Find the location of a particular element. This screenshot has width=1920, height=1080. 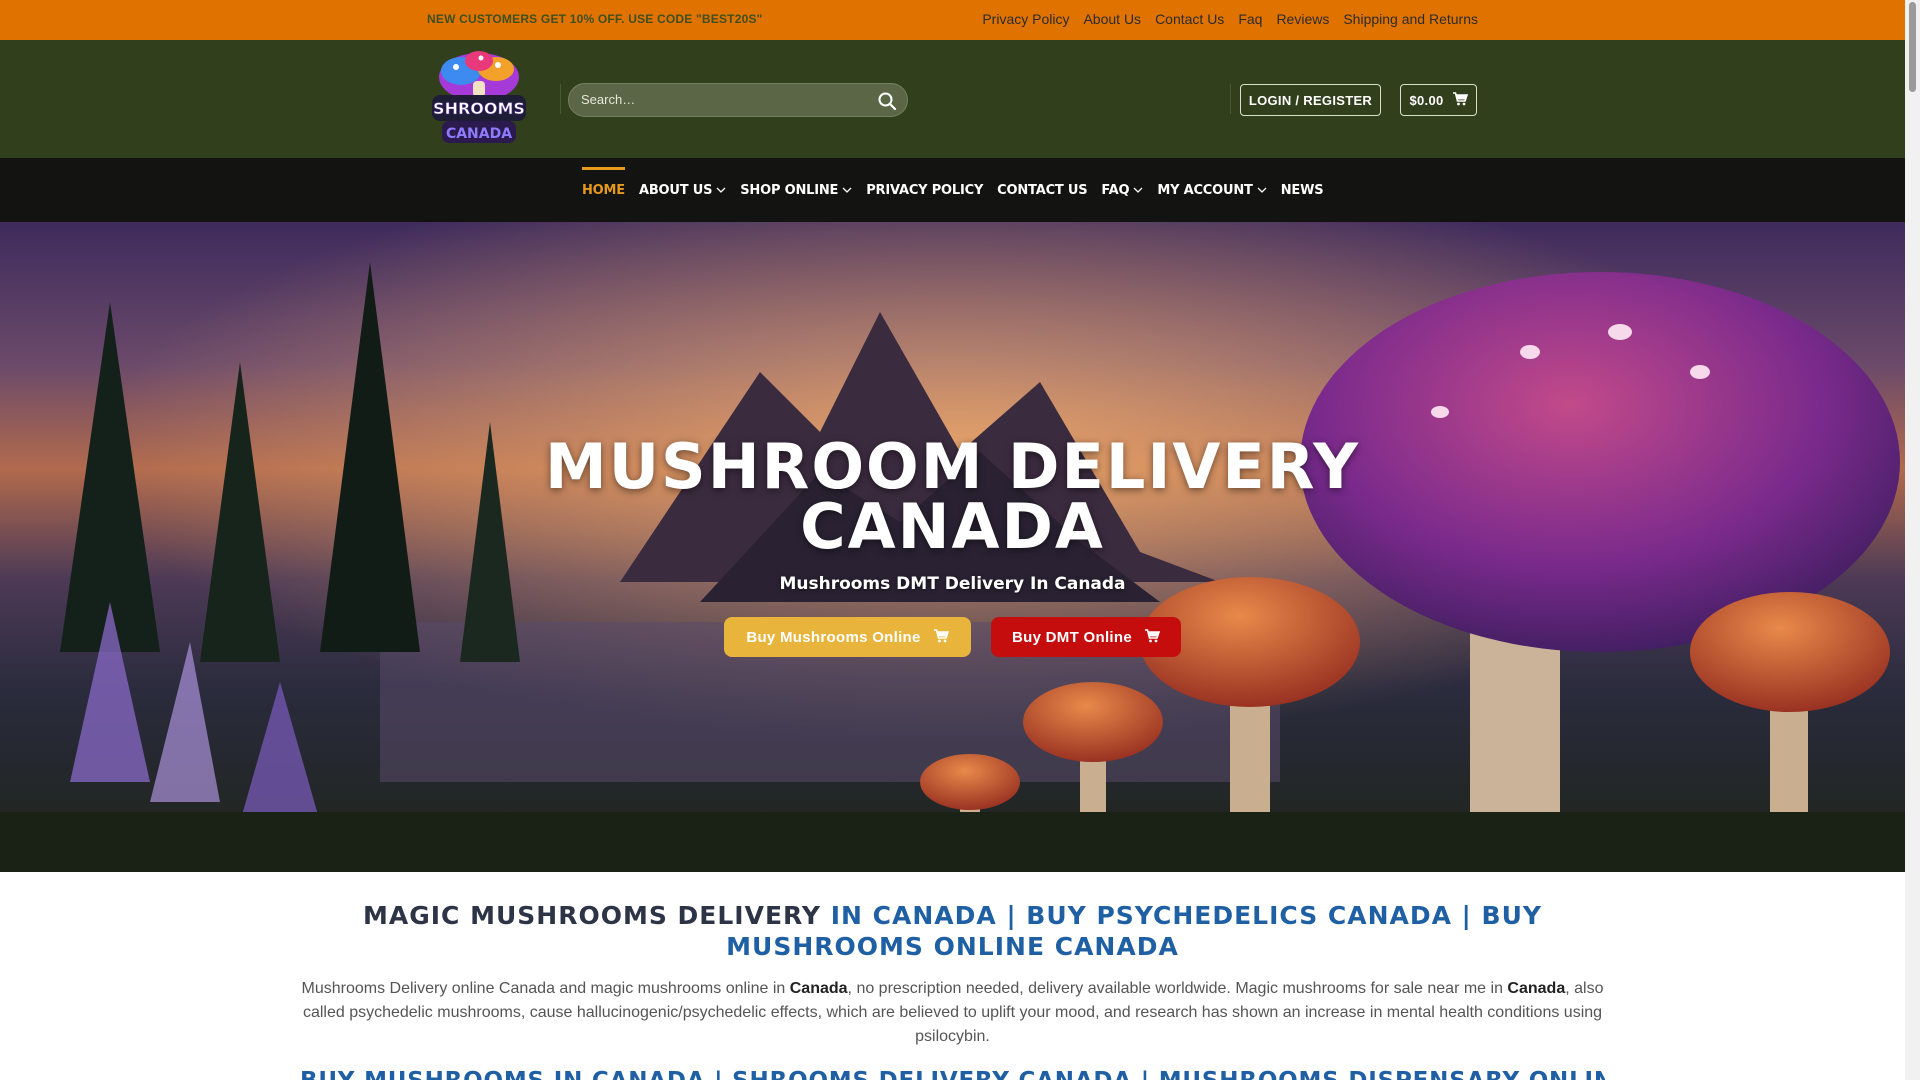

heading-dark-part: MAGIC MUSHROOMS DELIVERY is located at coordinates (592, 915).